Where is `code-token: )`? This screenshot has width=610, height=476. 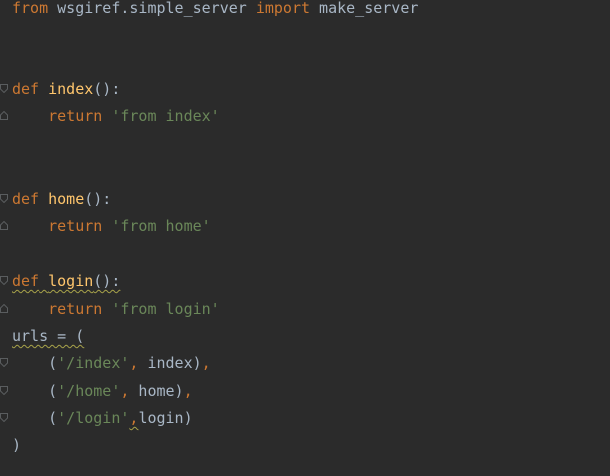 code-token: ) is located at coordinates (17, 445).